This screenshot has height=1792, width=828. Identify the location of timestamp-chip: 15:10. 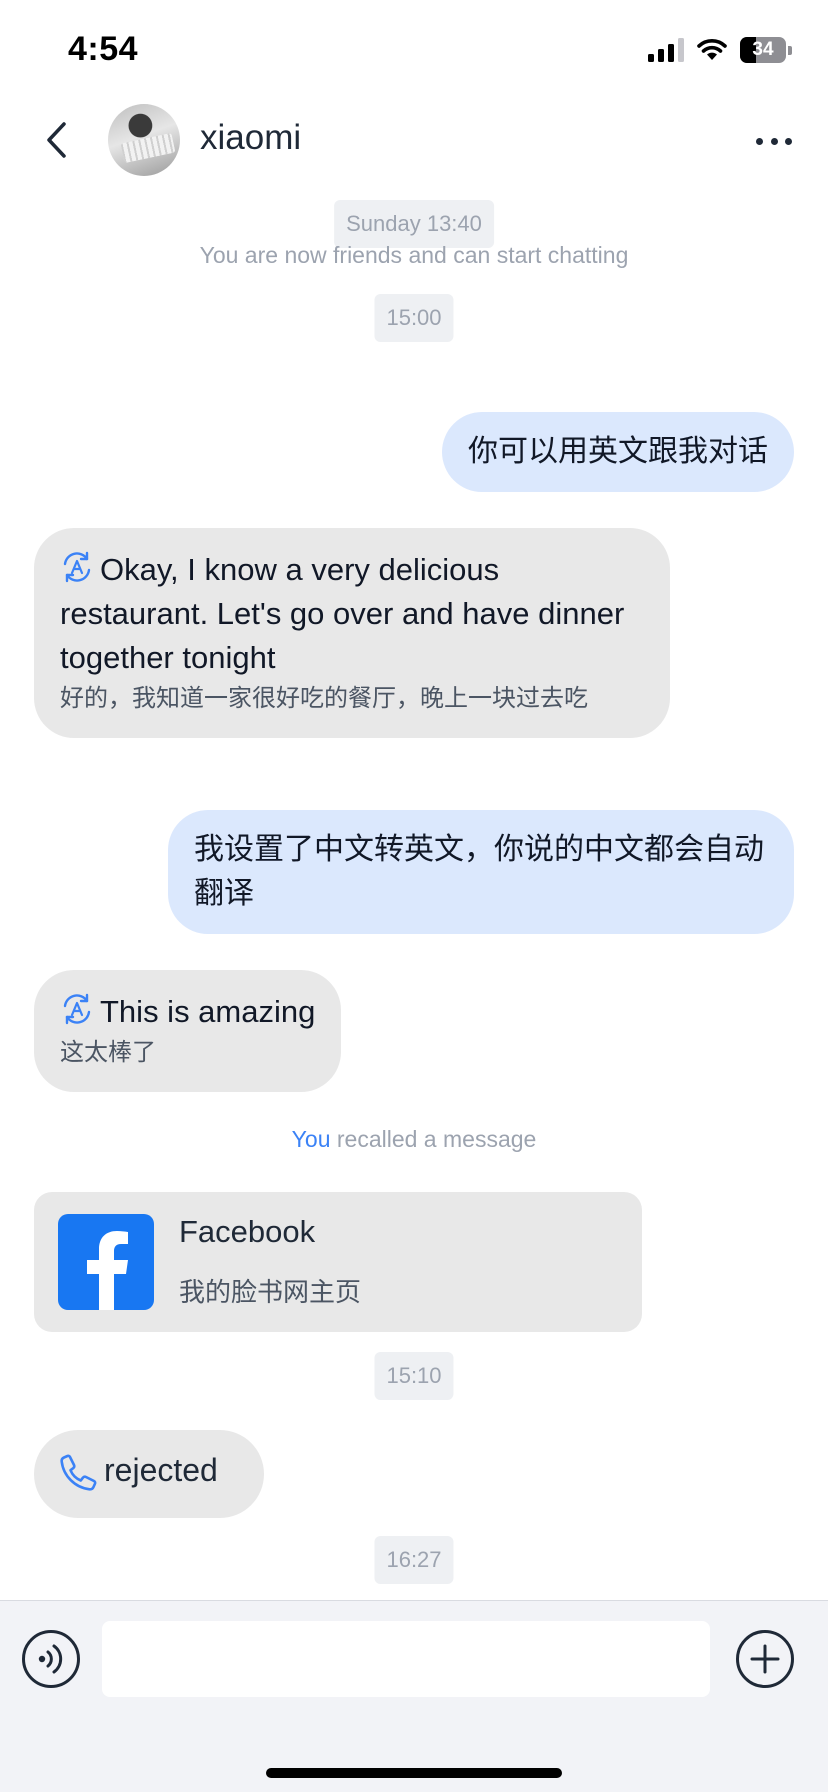
(414, 1376).